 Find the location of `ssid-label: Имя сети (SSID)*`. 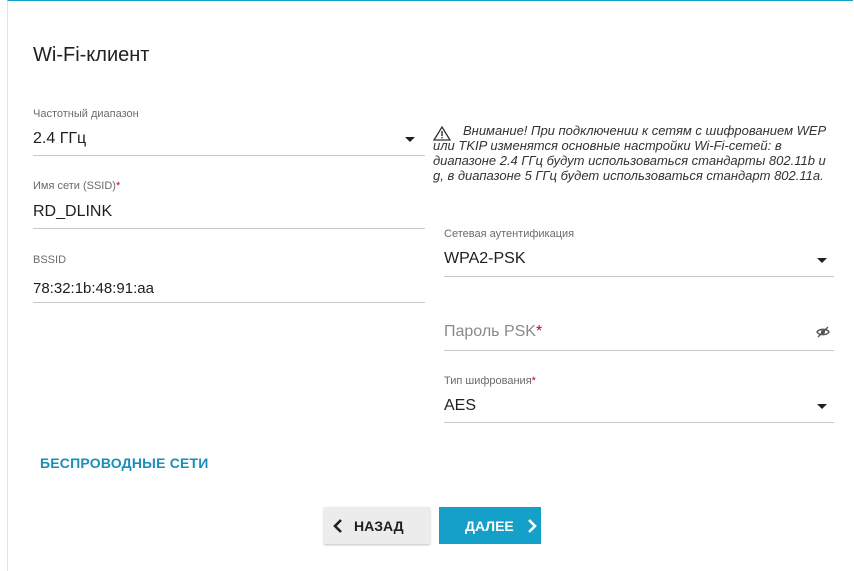

ssid-label: Имя сети (SSID)* is located at coordinates (77, 186).